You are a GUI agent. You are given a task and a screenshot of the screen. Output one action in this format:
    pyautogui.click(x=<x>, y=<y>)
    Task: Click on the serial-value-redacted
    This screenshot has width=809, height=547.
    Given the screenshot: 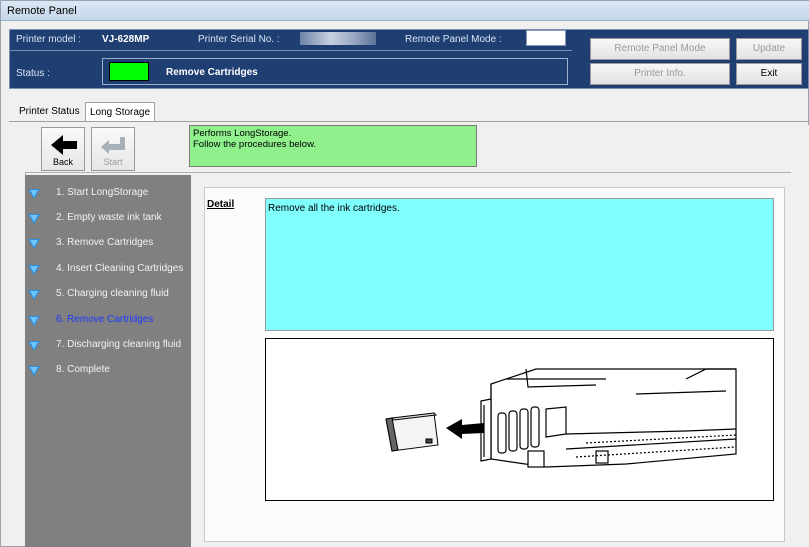 What is the action you would take?
    pyautogui.click(x=338, y=38)
    